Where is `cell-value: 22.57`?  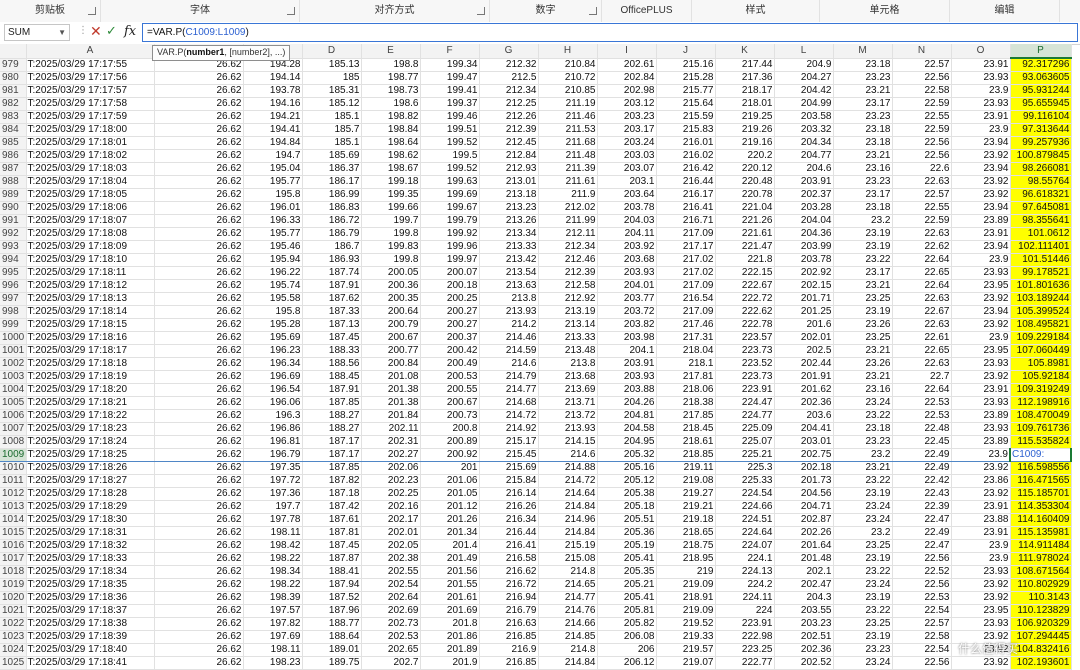 cell-value: 22.57 is located at coordinates (922, 624).